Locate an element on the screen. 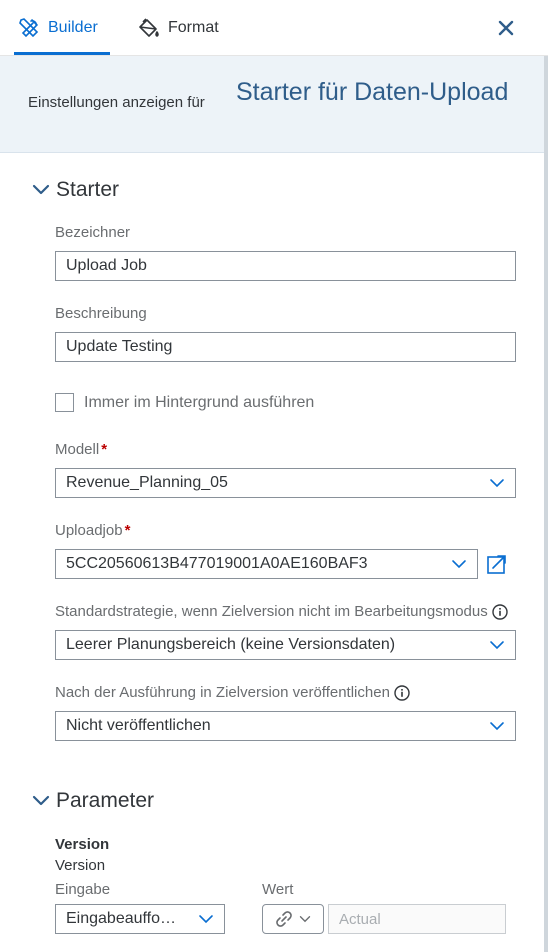 The height and width of the screenshot is (952, 548). publish-value: Nicht veröffentlichen is located at coordinates (138, 725).